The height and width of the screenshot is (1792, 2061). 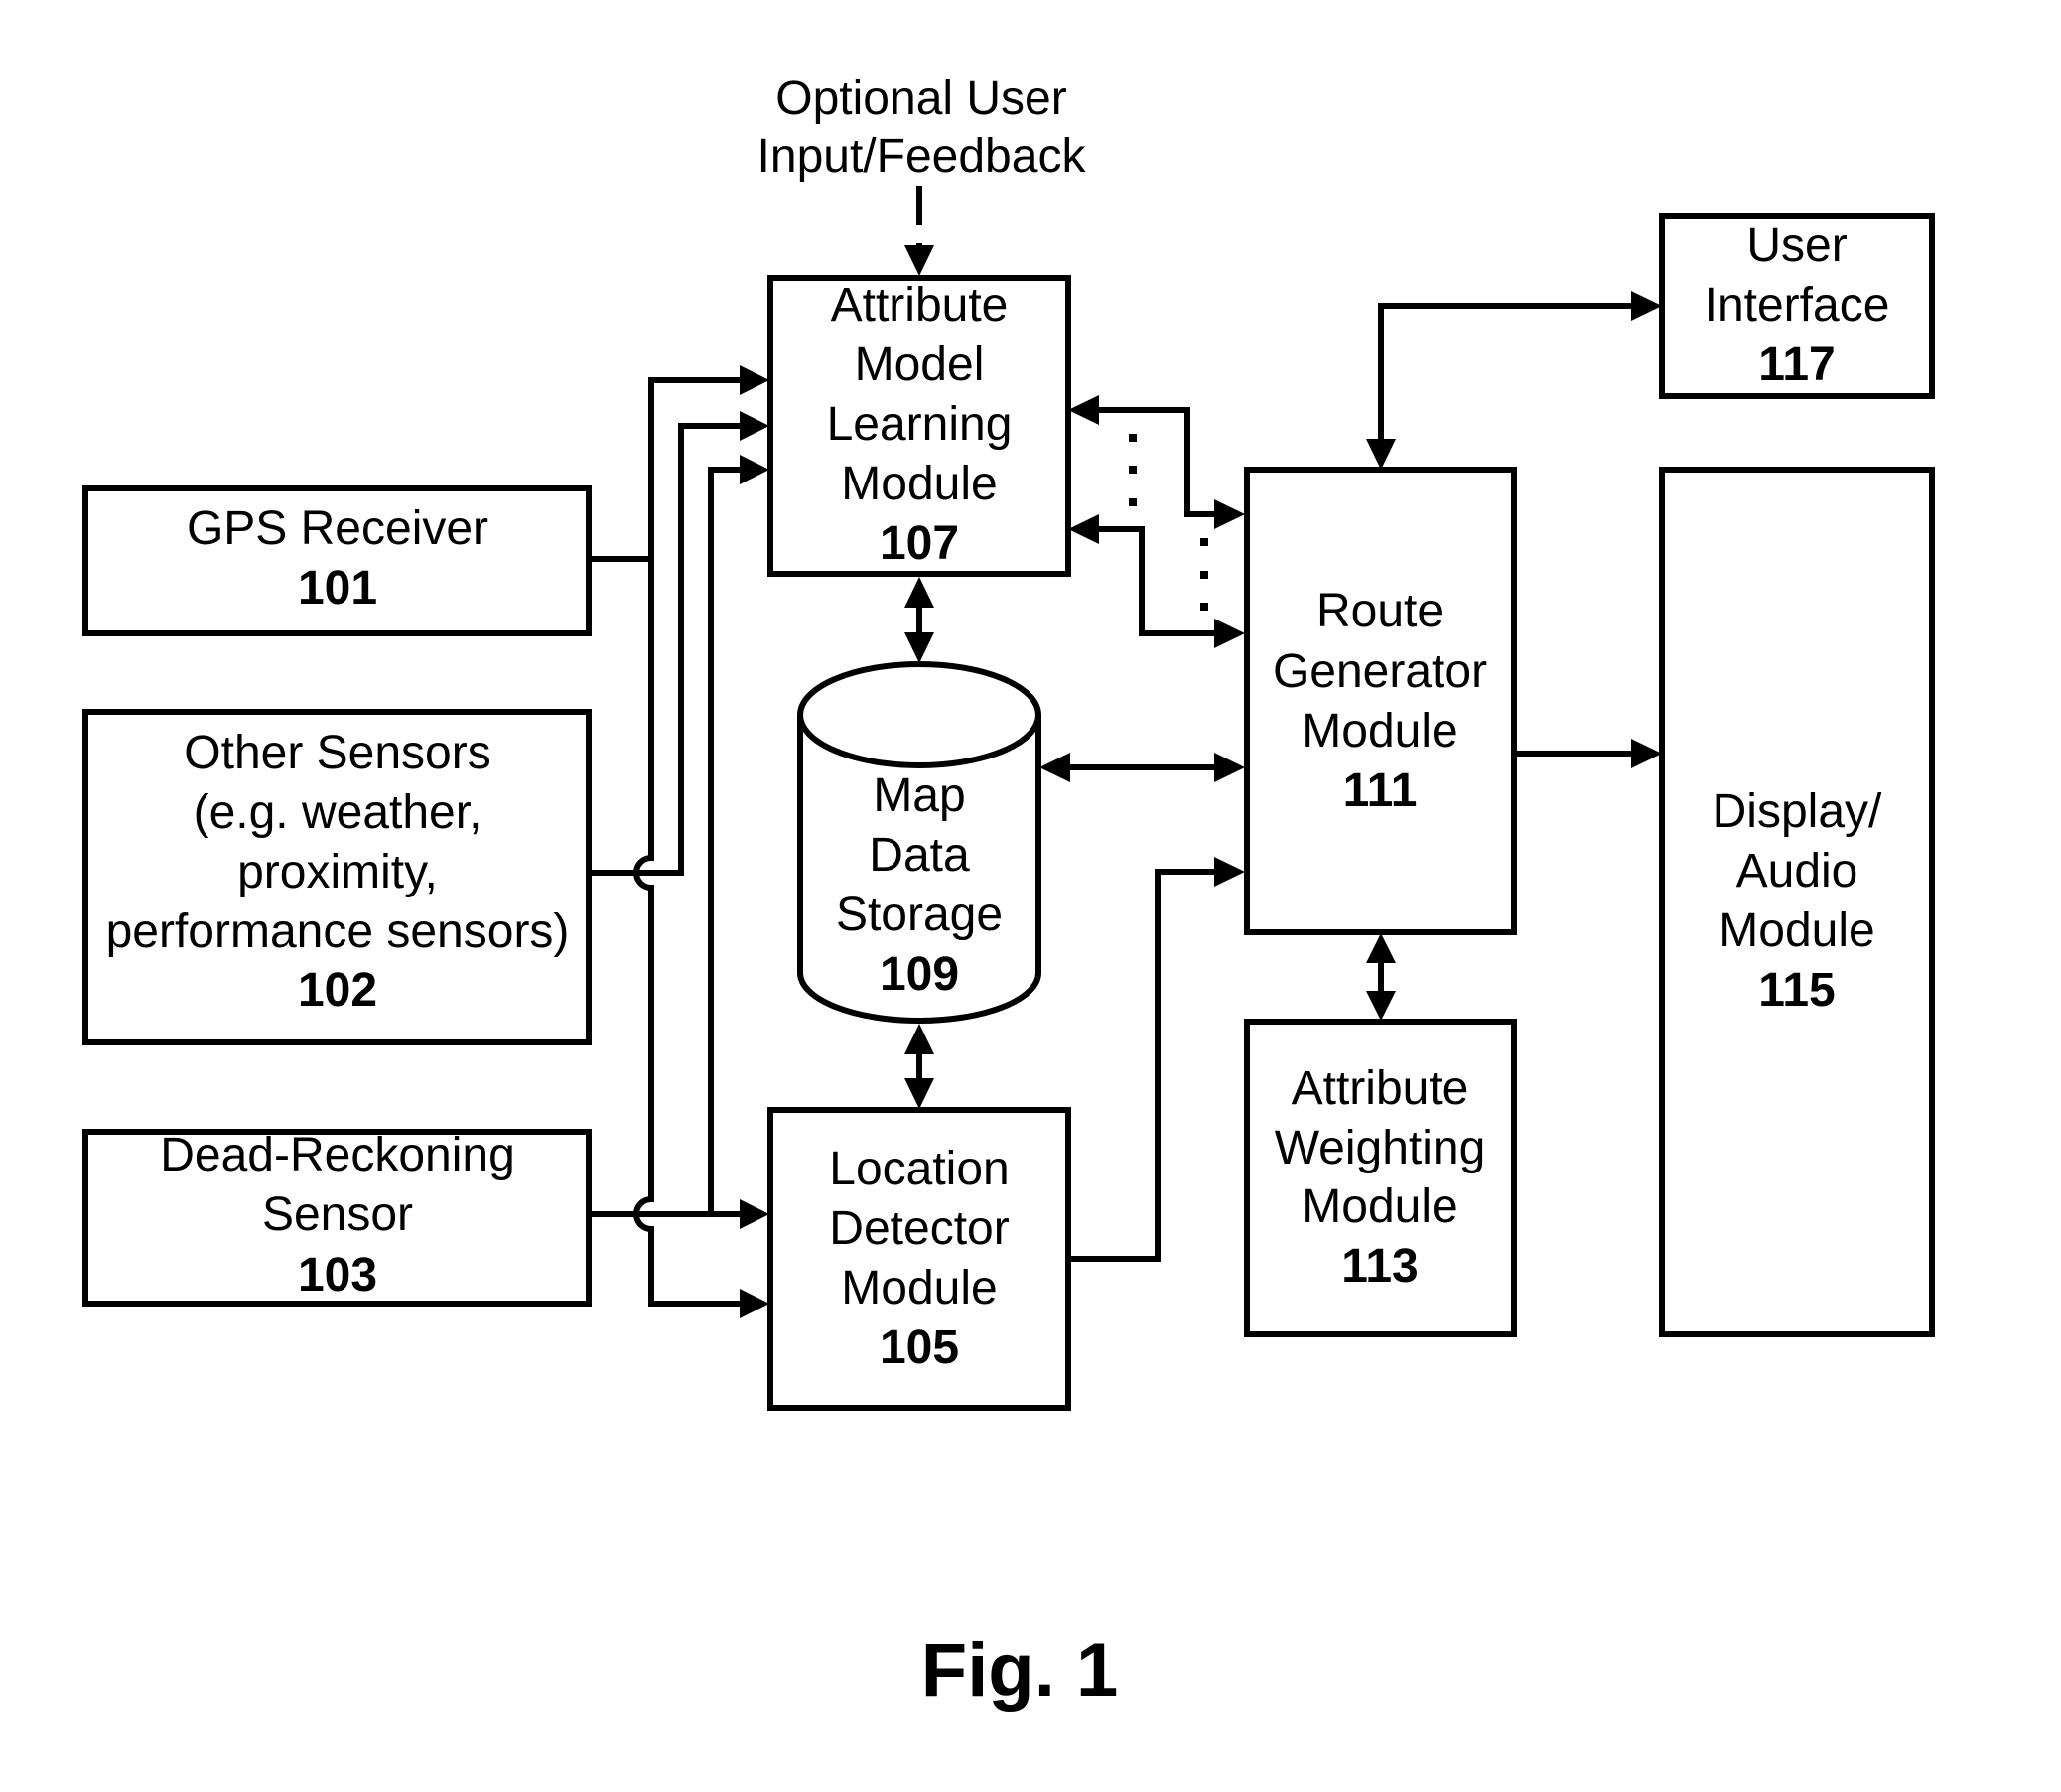 I want to click on map-data-storage-ref: 109, so click(x=919, y=974).